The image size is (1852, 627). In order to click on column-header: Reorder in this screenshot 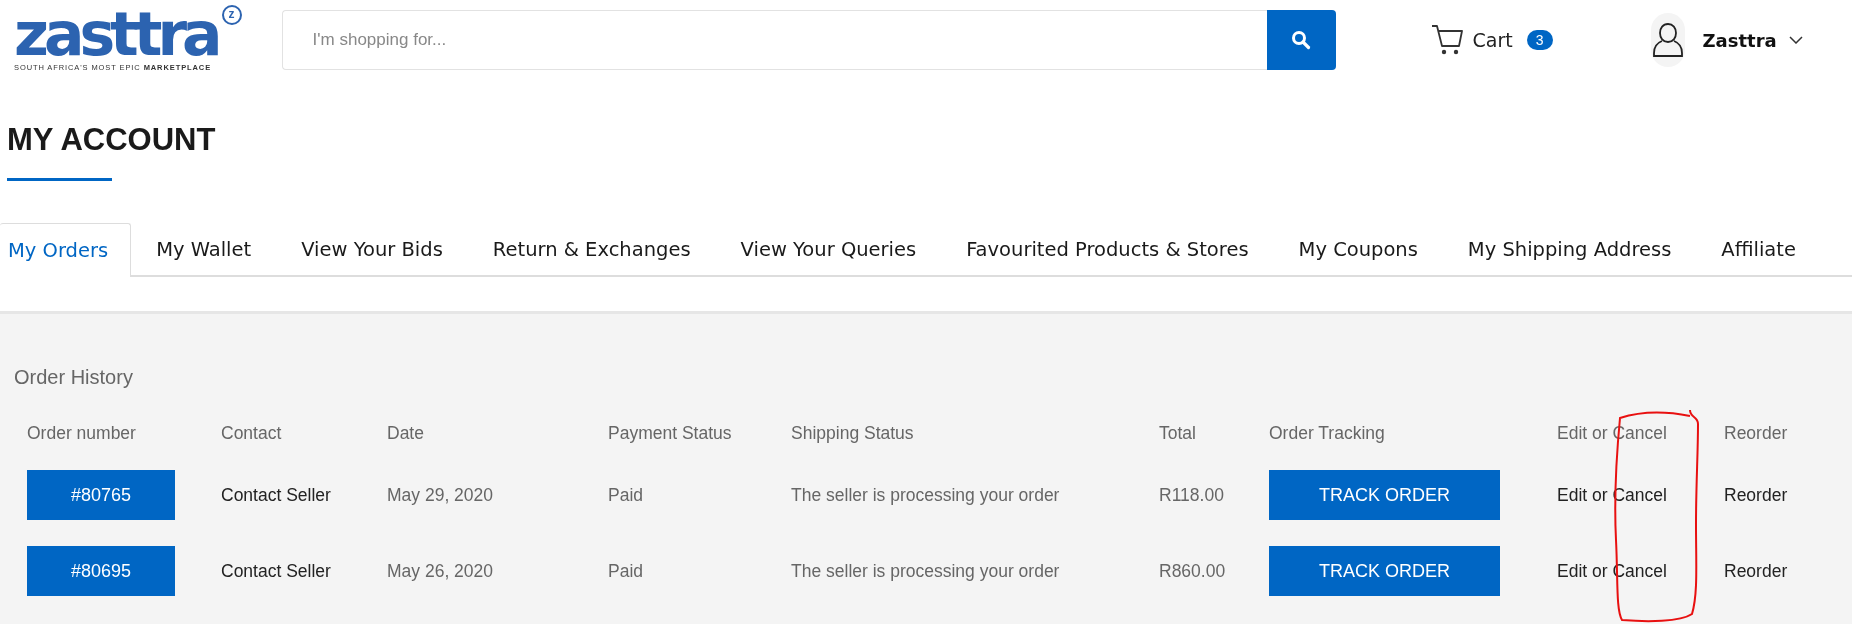, I will do `click(1756, 433)`.